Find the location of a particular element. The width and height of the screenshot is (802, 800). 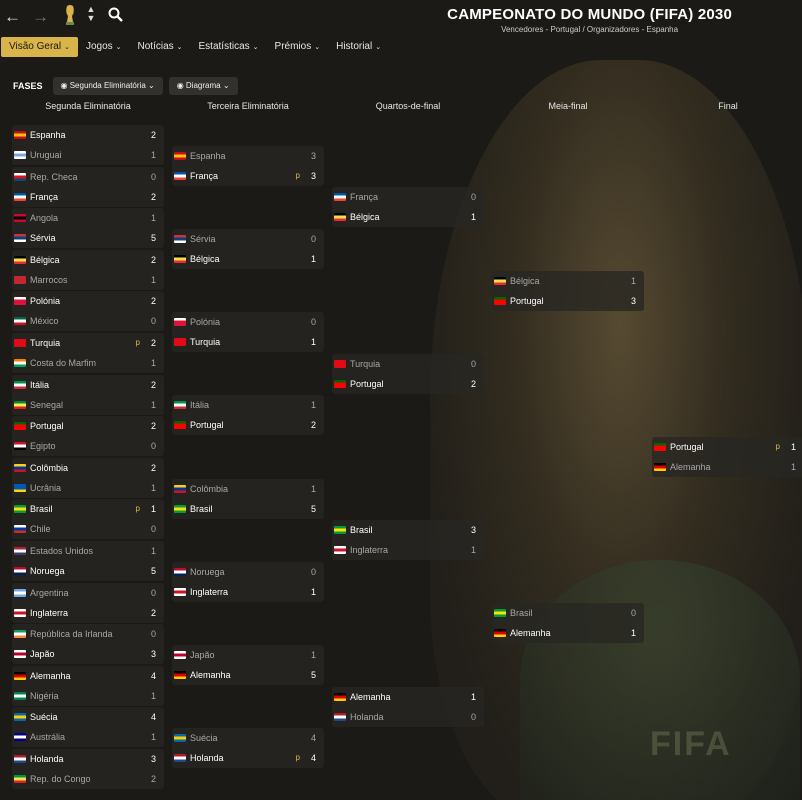

team-row: Brasil 5 is located at coordinates (248, 509).